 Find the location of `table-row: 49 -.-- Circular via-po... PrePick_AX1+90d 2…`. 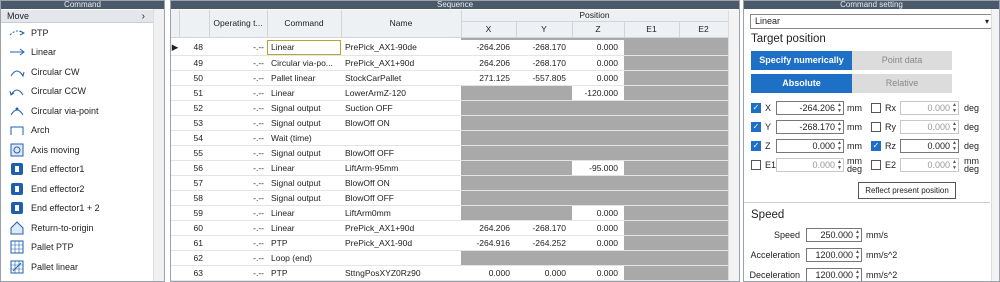

table-row: 49 -.-- Circular via-po... PrePick_AX1+90d 2… is located at coordinates (449, 63).